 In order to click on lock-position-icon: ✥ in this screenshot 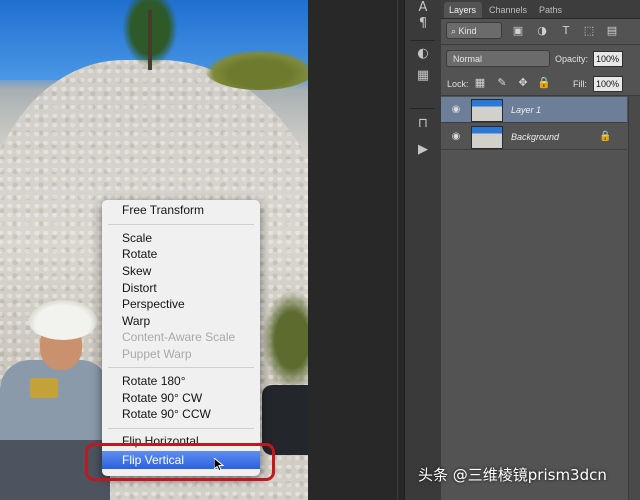, I will do `click(523, 83)`.